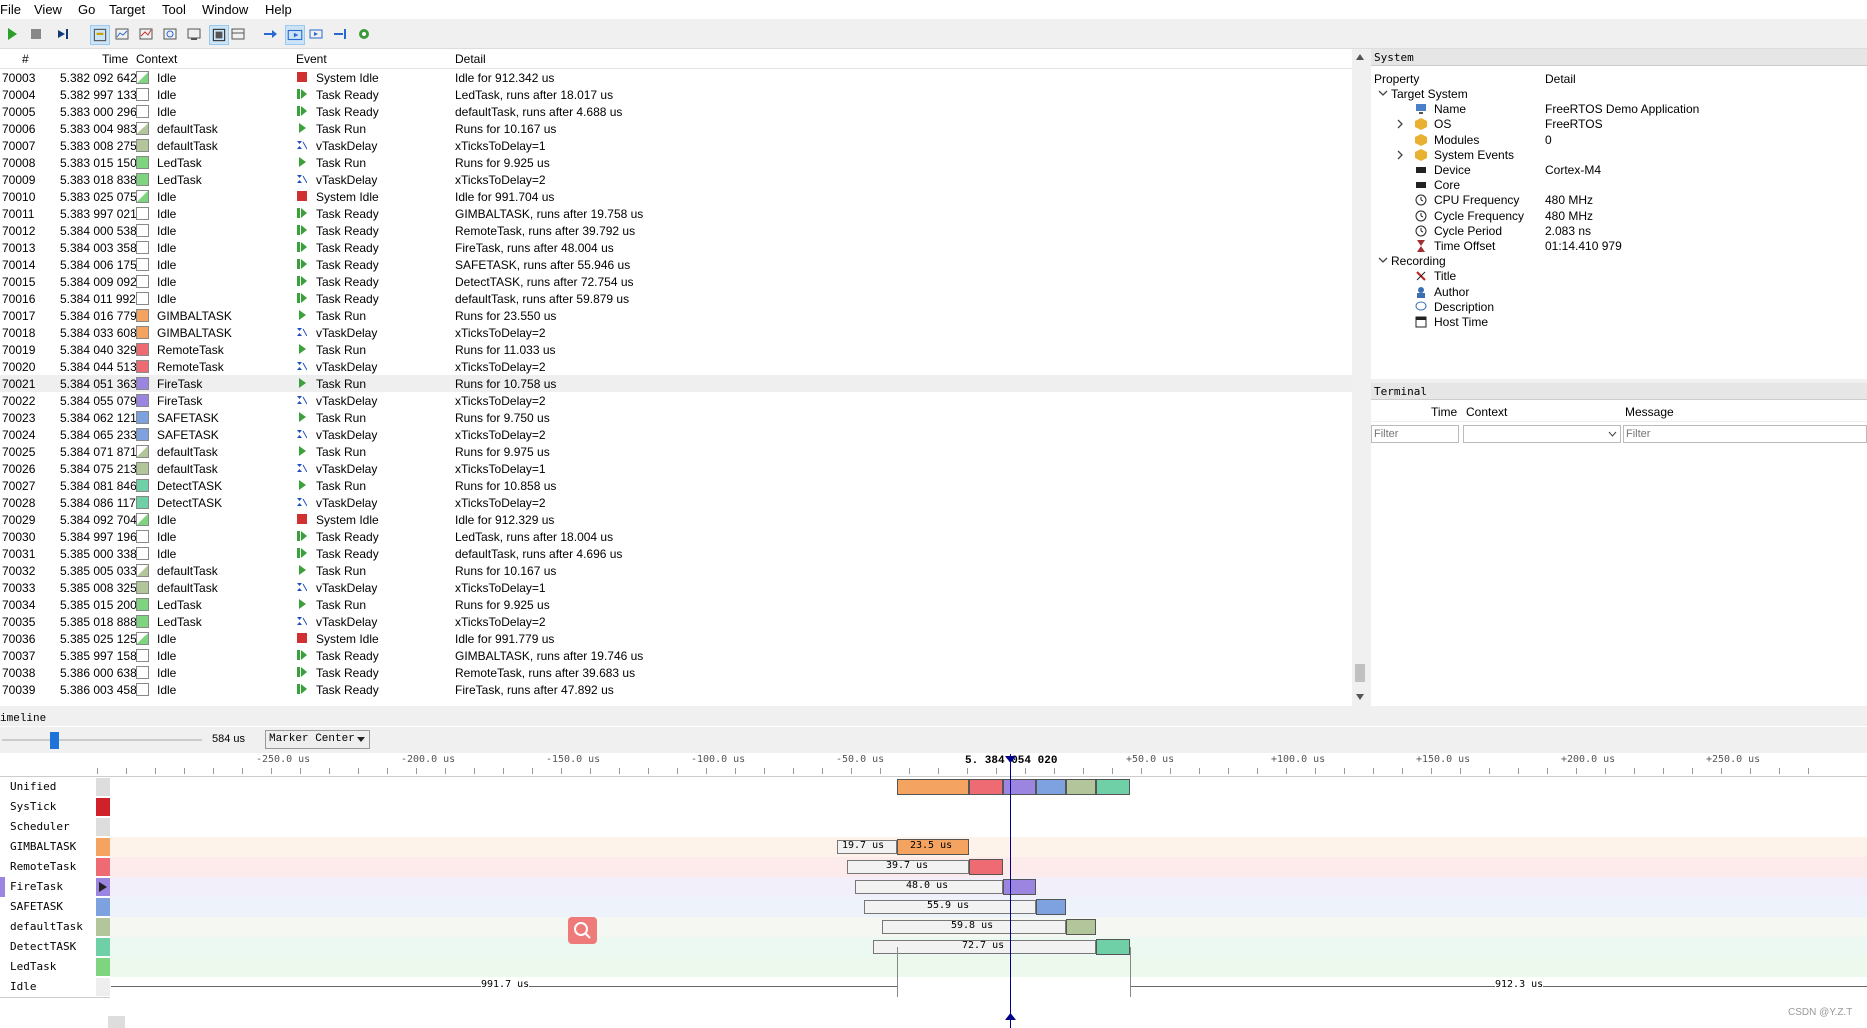 The width and height of the screenshot is (1867, 1028). Describe the element at coordinates (1051, 907) in the screenshot. I see `safe-run-segment` at that location.